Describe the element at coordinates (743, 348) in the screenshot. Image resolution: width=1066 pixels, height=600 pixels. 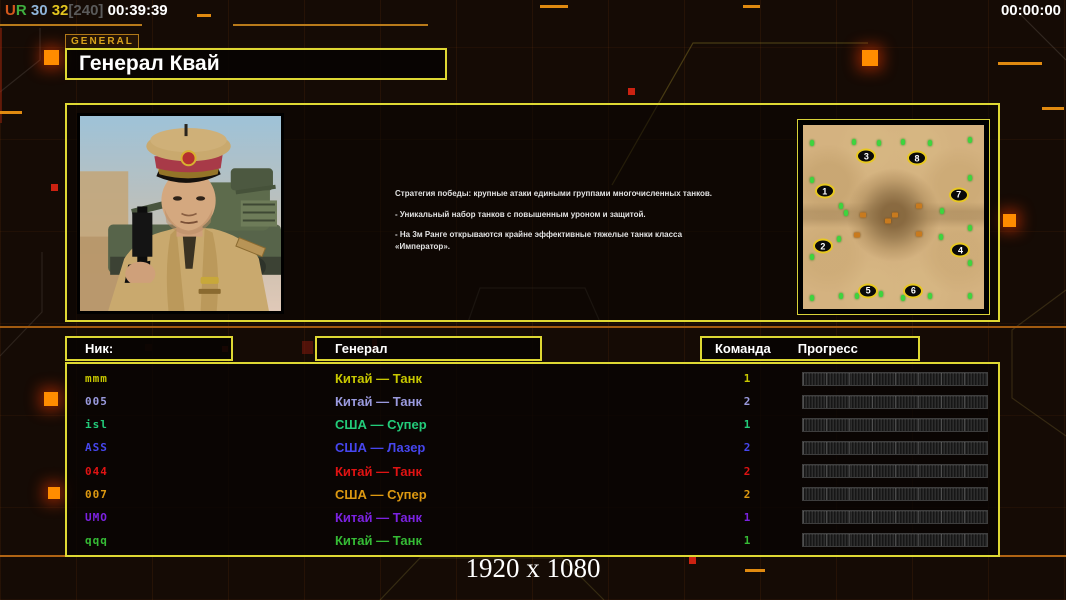
I see `column-header-team: Команда` at that location.